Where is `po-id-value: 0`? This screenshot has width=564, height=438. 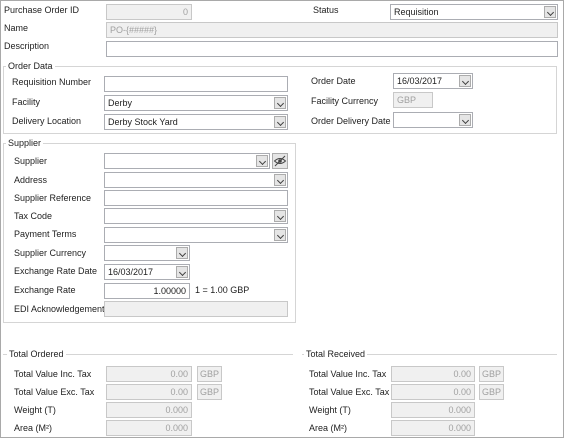
po-id-value: 0 is located at coordinates (185, 12).